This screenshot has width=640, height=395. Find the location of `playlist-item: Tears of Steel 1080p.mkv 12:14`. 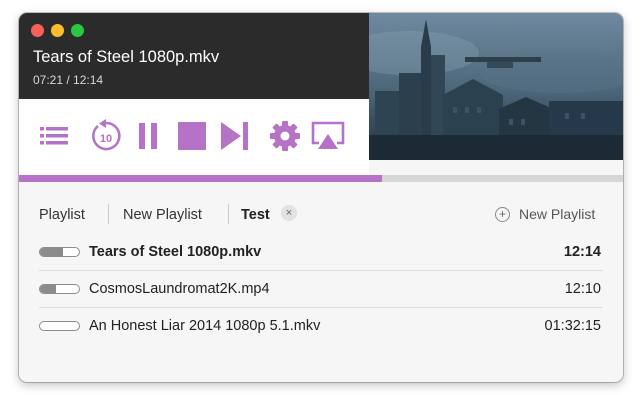

playlist-item: Tears of Steel 1080p.mkv 12:14 is located at coordinates (321, 252).